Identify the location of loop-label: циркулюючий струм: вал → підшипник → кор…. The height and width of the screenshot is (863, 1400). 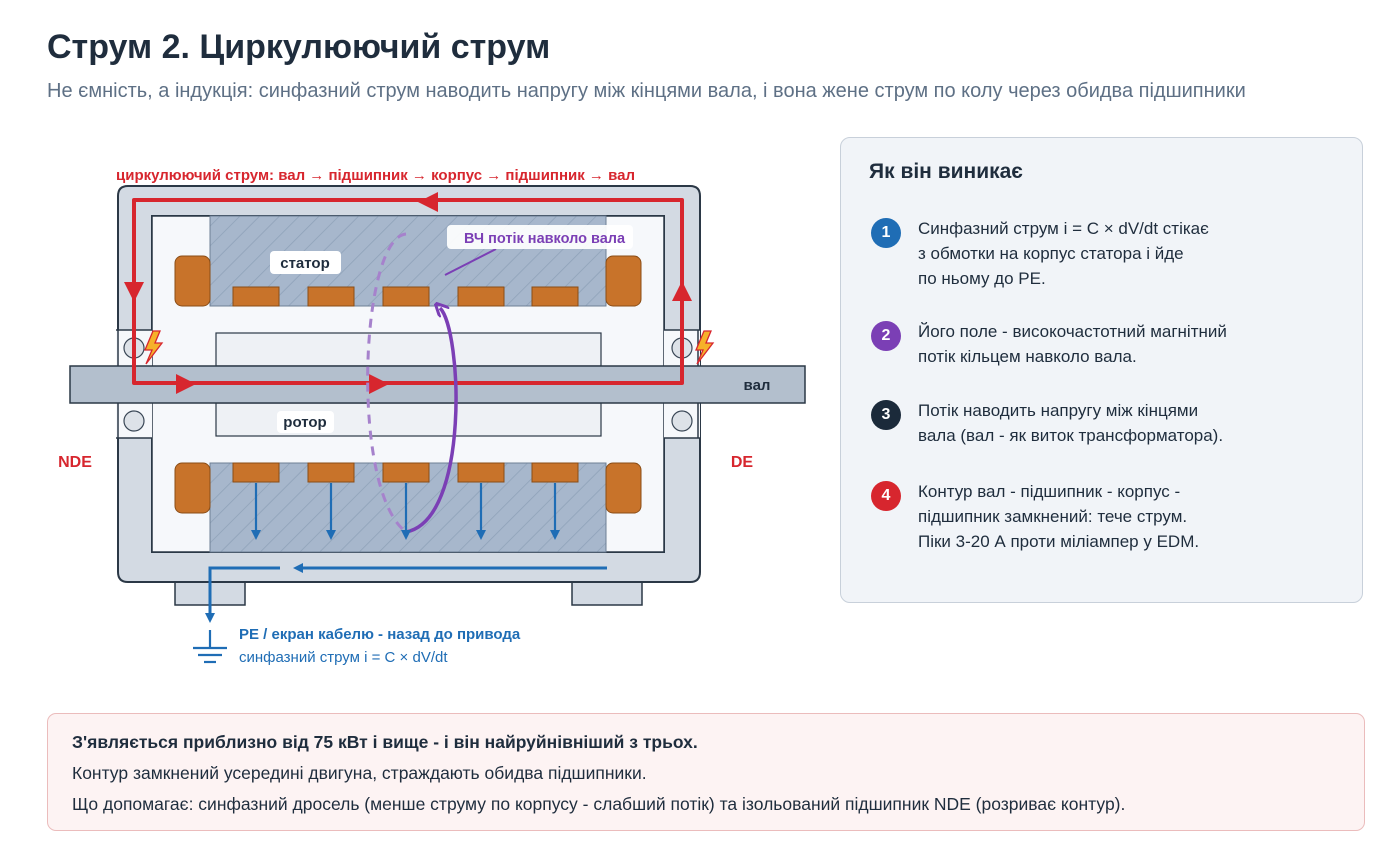
(375, 175).